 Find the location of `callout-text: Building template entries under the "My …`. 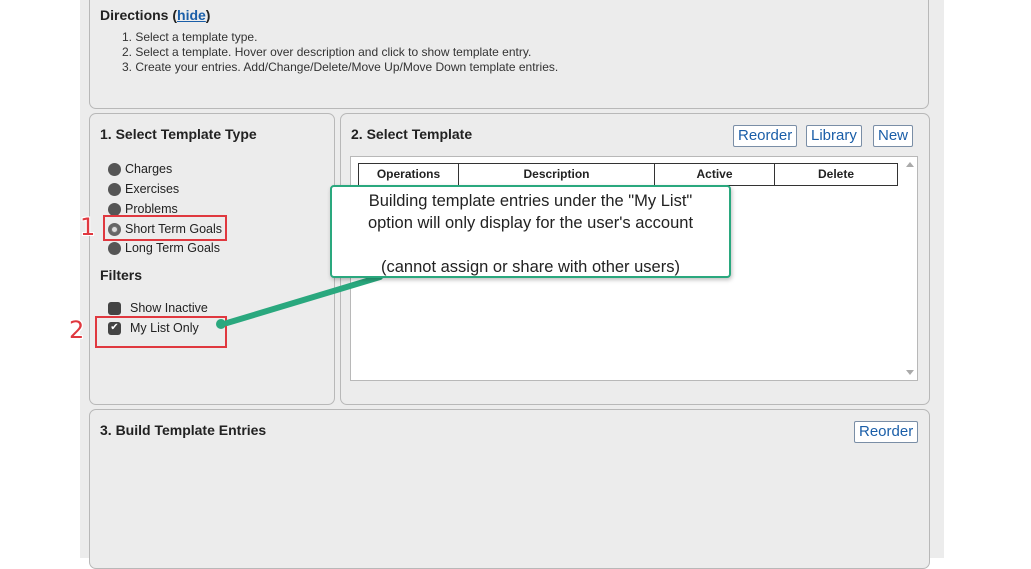

callout-text: Building template entries under the "My … is located at coordinates (530, 201).